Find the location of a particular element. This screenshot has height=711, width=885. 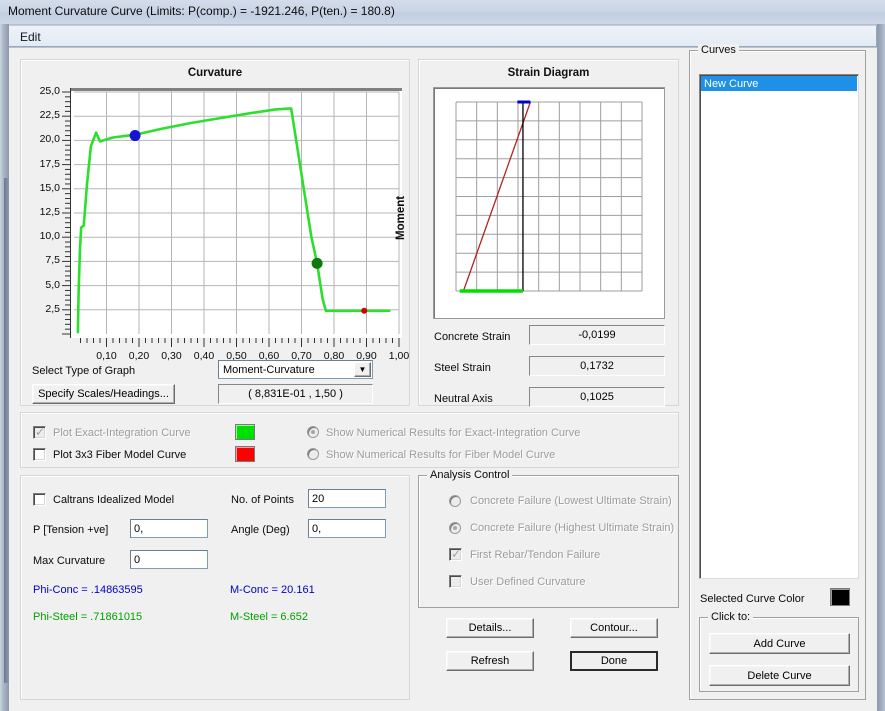

curvature-y-tick-marks is located at coordinates (66, 213).